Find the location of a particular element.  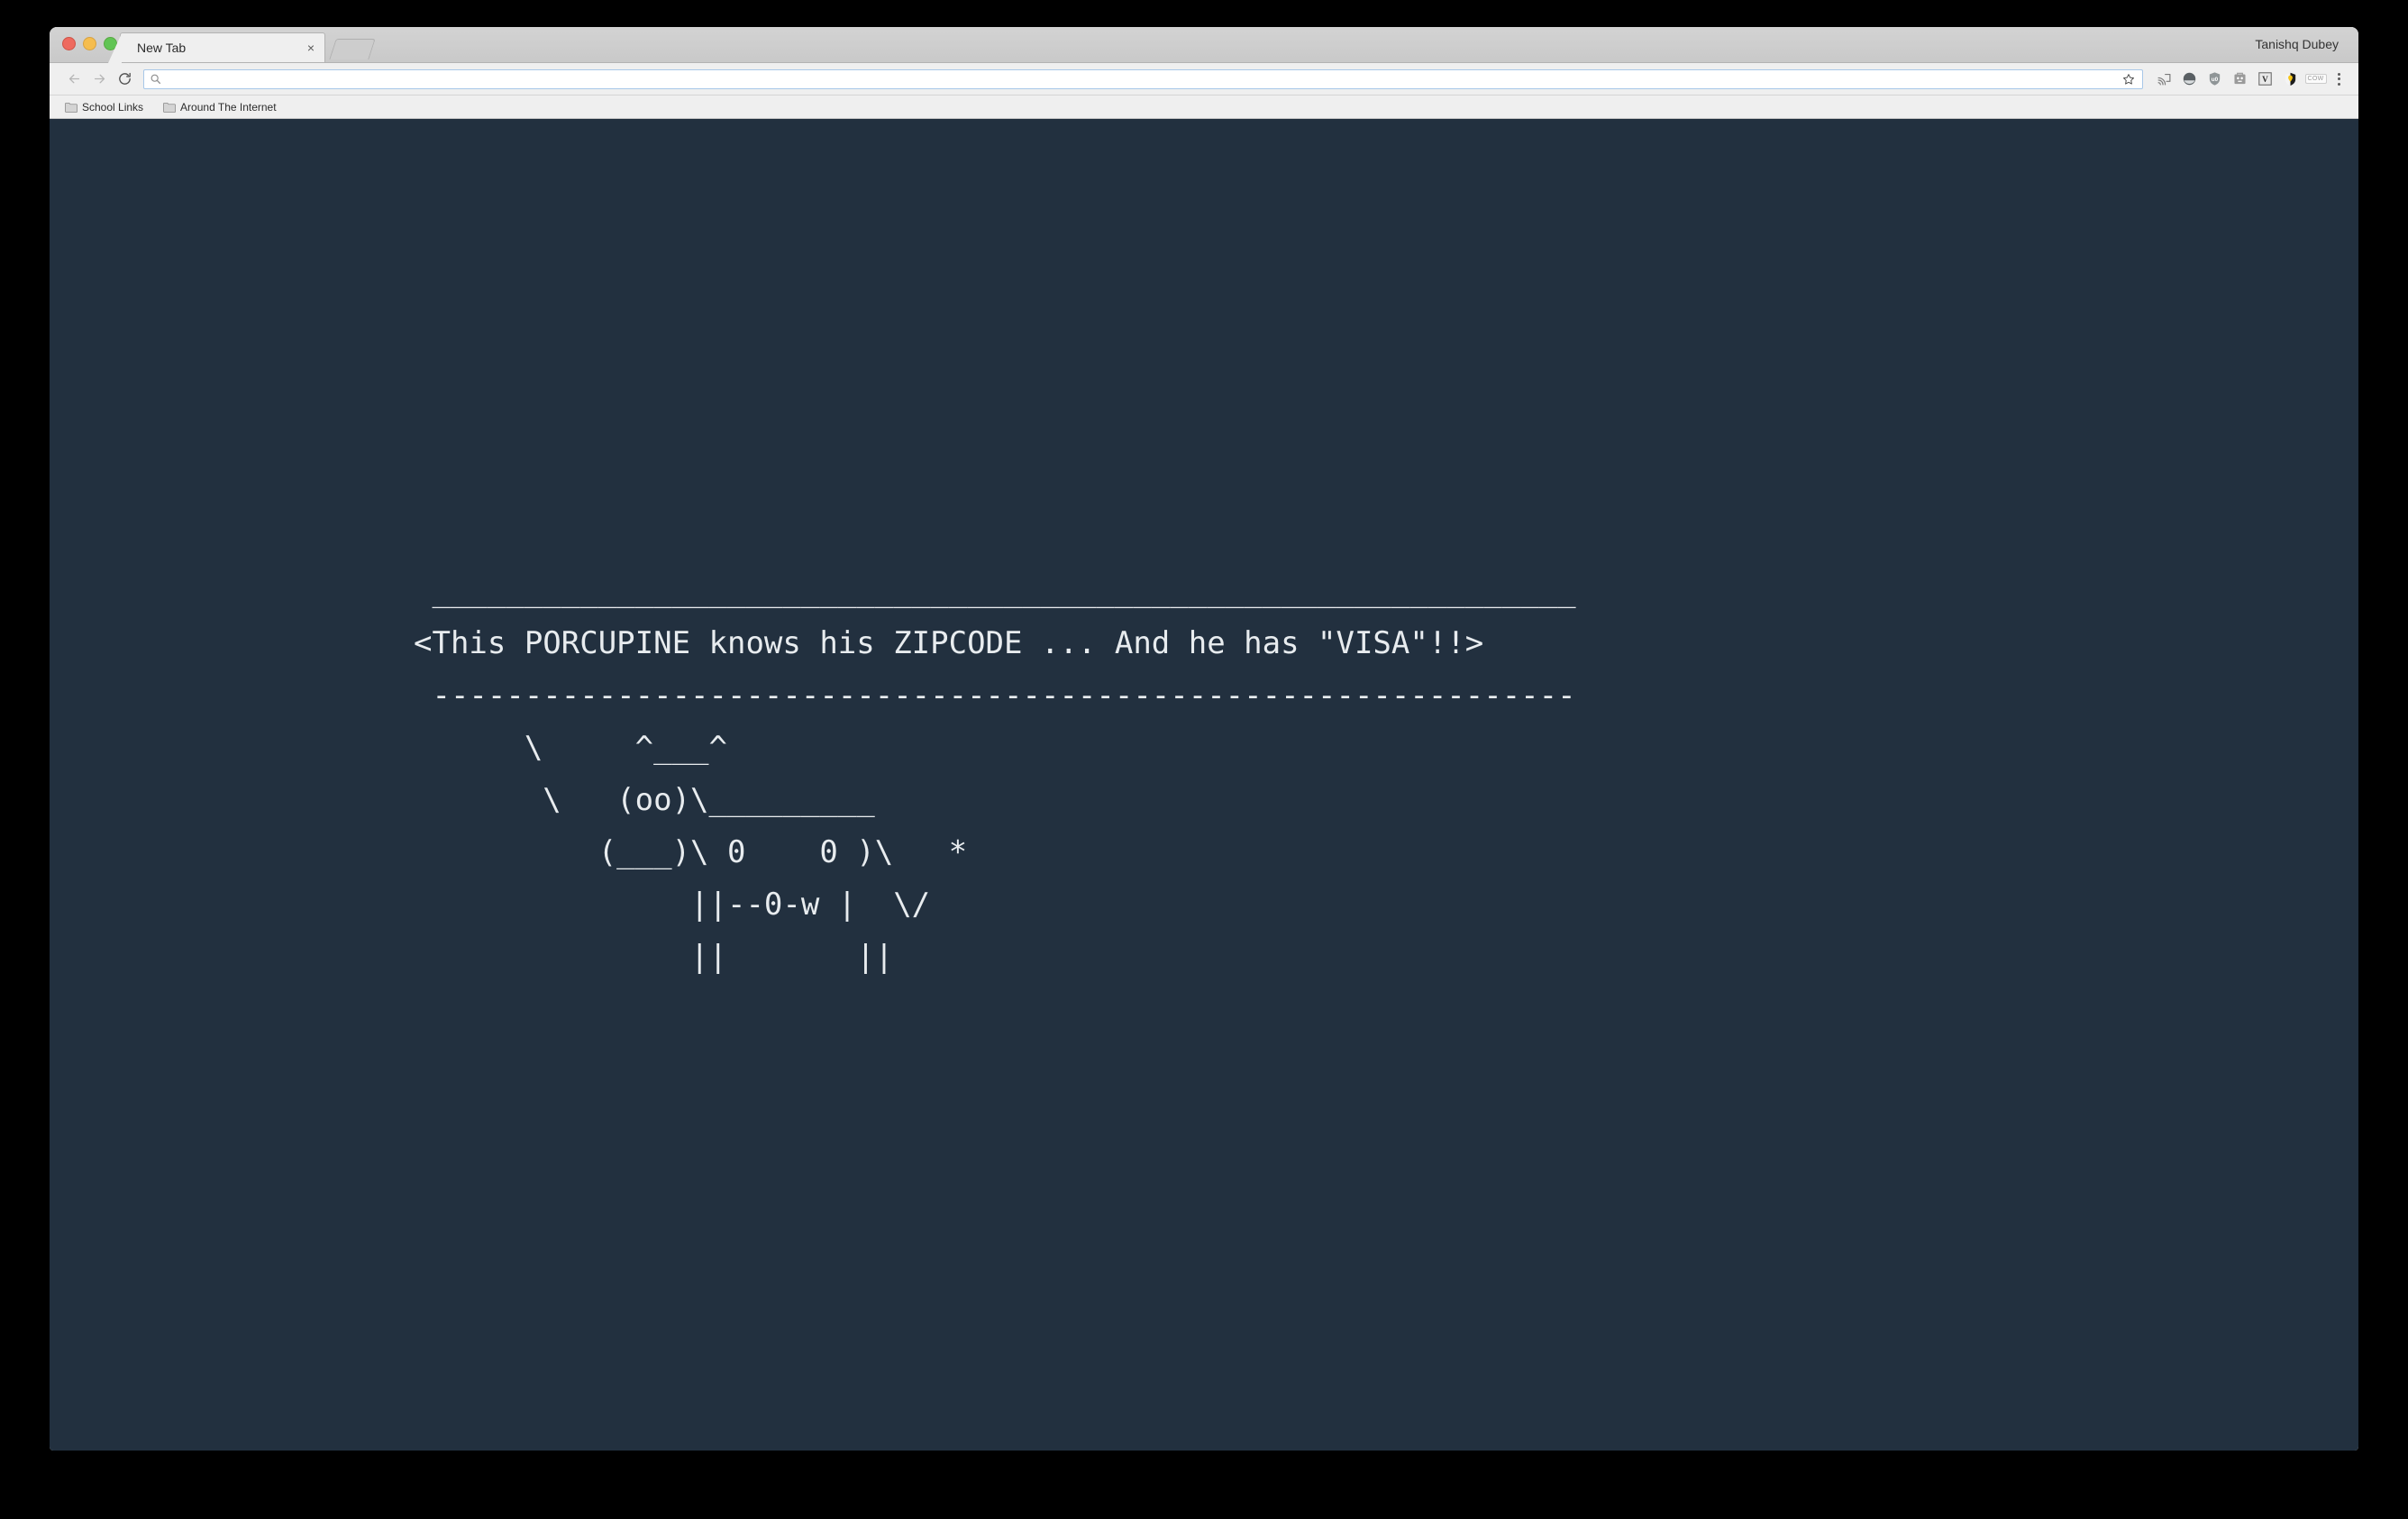

honey-icon is located at coordinates (2290, 79).